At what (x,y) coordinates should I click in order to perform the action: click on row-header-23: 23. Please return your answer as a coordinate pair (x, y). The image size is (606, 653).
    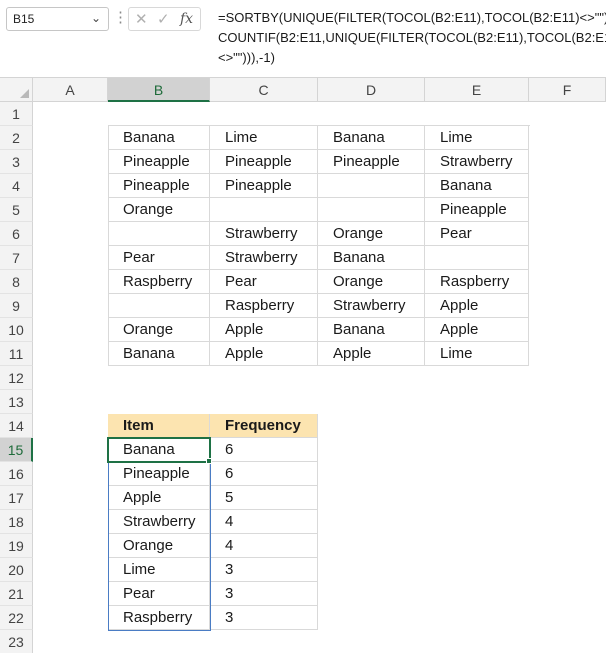
    Looking at the image, I should click on (16, 641).